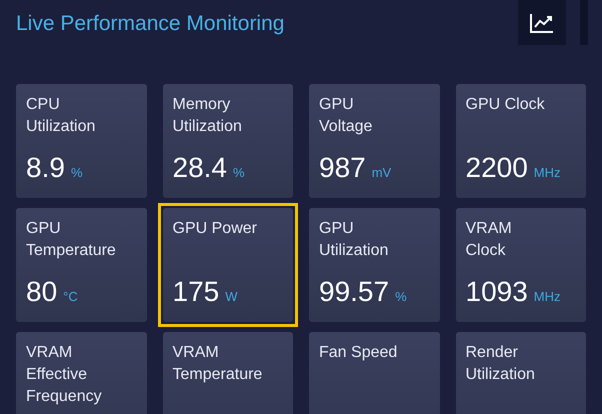 The width and height of the screenshot is (602, 414). I want to click on metric-label: GPU Temperature, so click(71, 240).